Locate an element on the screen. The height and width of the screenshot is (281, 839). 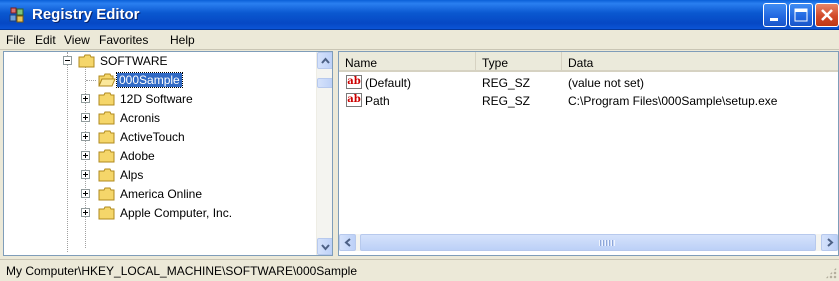
tree-item-label: SOFTWARE is located at coordinates (134, 61).